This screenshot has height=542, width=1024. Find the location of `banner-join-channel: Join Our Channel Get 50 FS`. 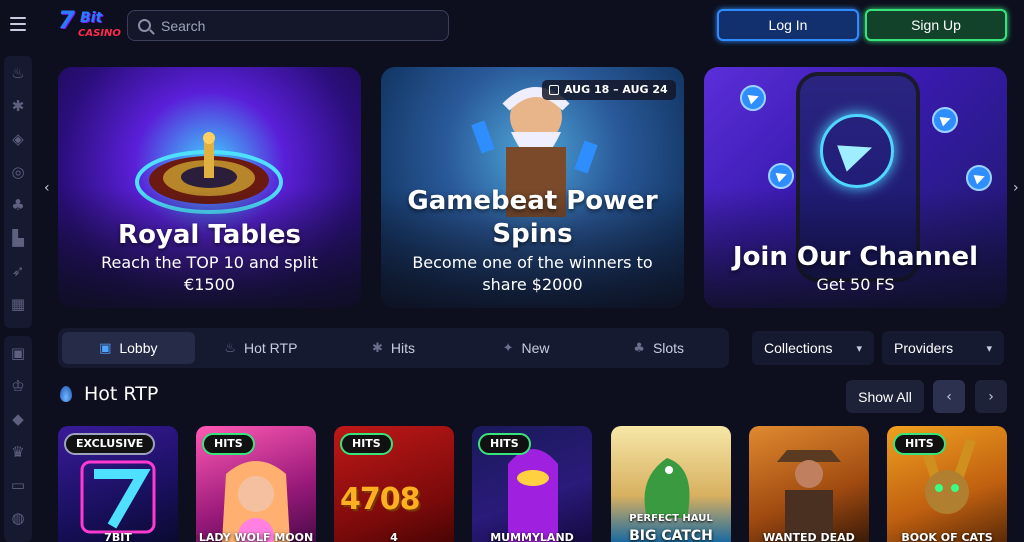

banner-join-channel: Join Our Channel Get 50 FS is located at coordinates (855, 187).